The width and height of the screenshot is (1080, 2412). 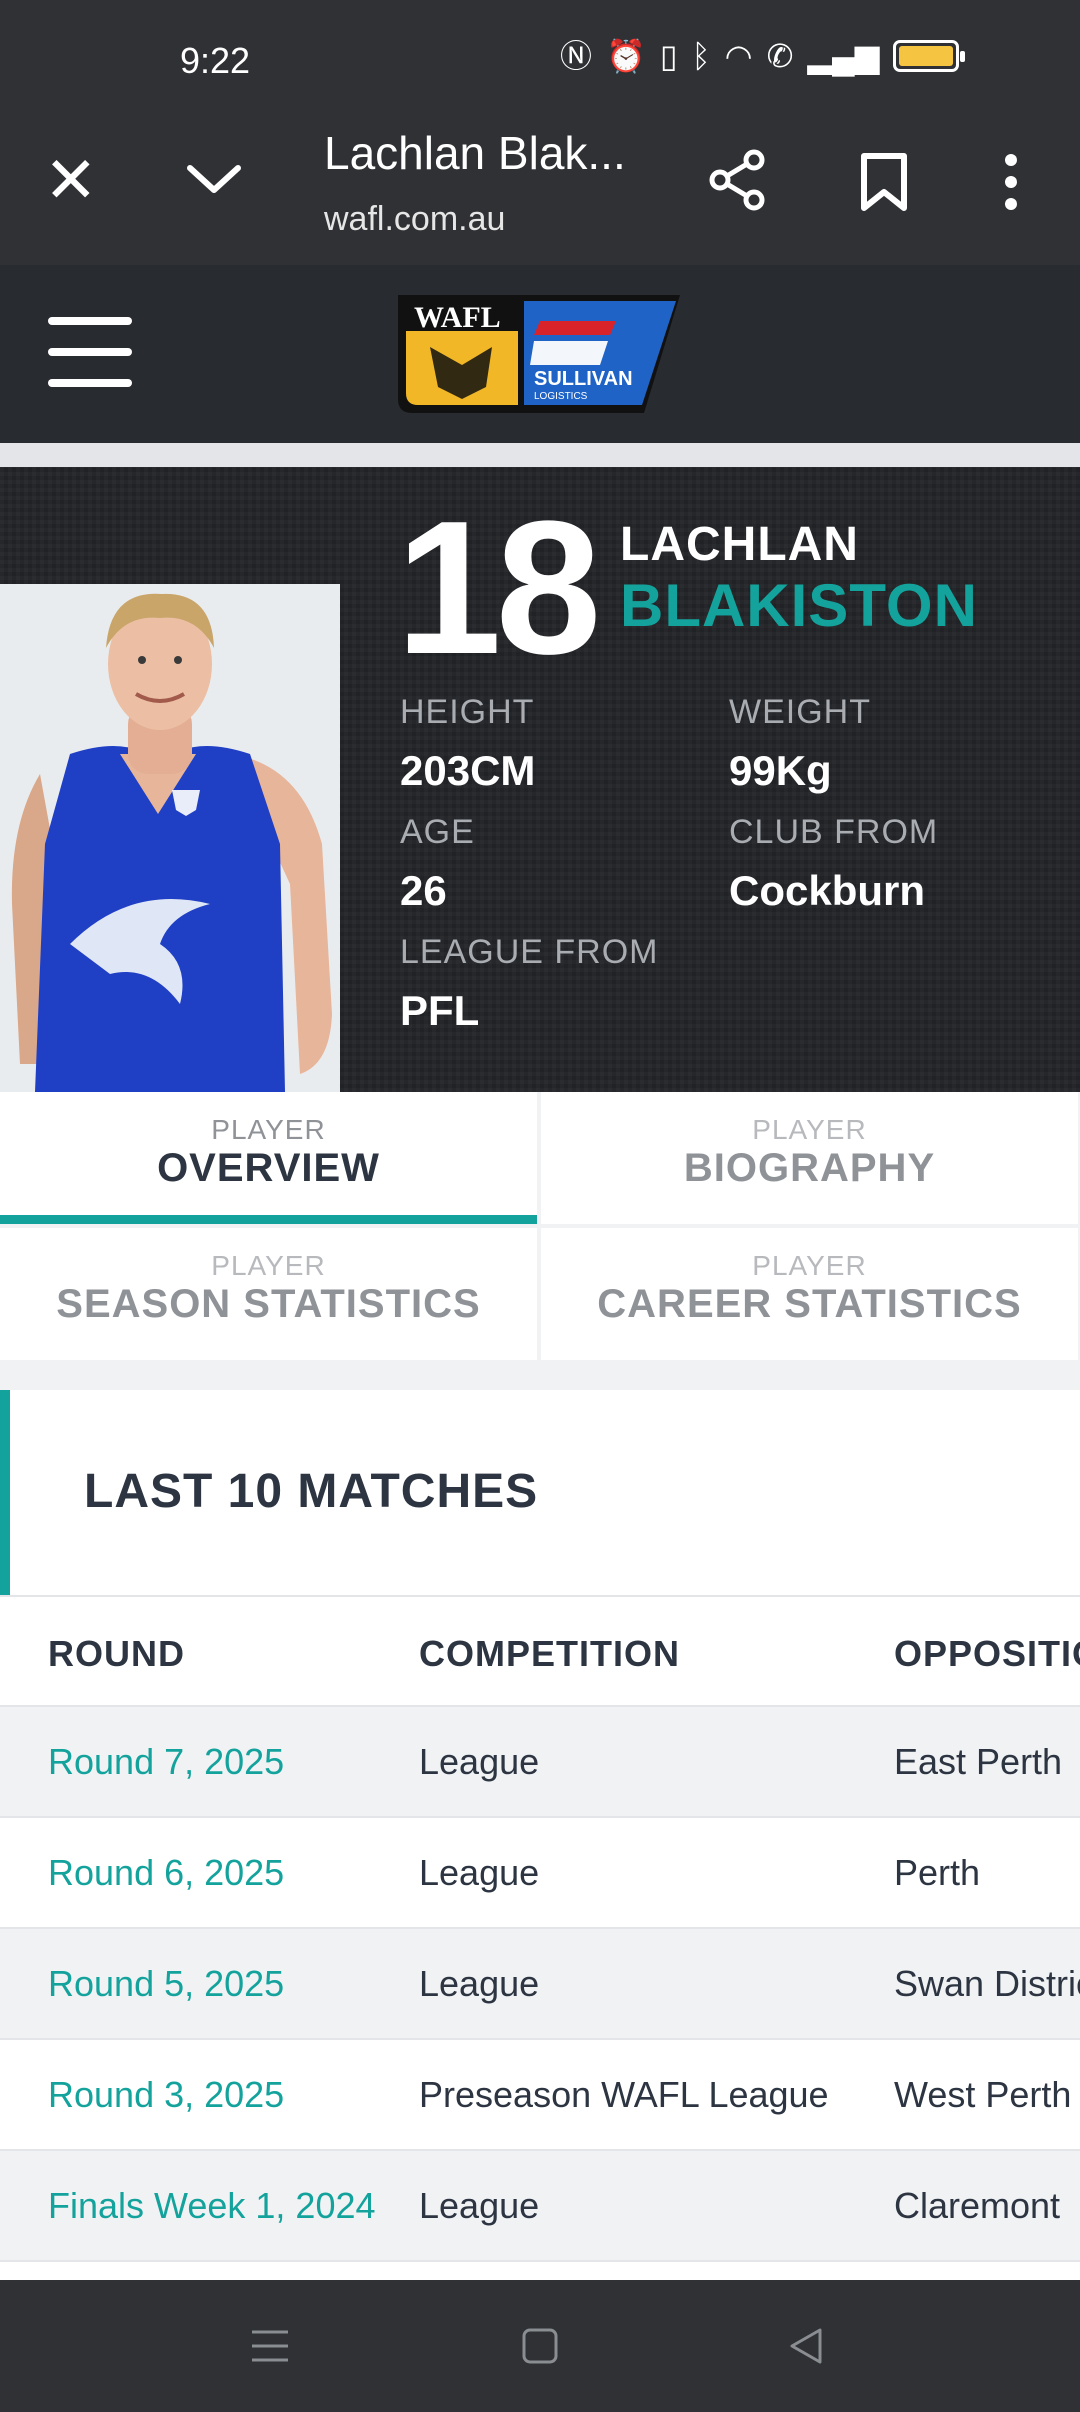 I want to click on player-last-name: BLAKISTON, so click(x=799, y=605).